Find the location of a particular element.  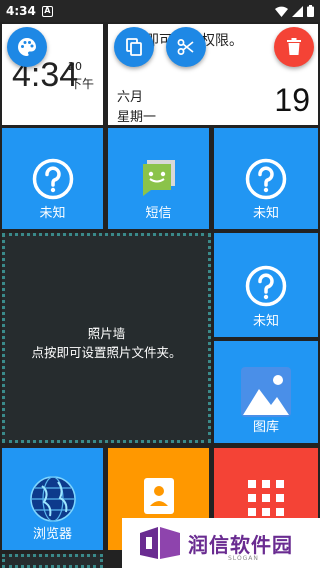

palette-icon is located at coordinates (27, 47).